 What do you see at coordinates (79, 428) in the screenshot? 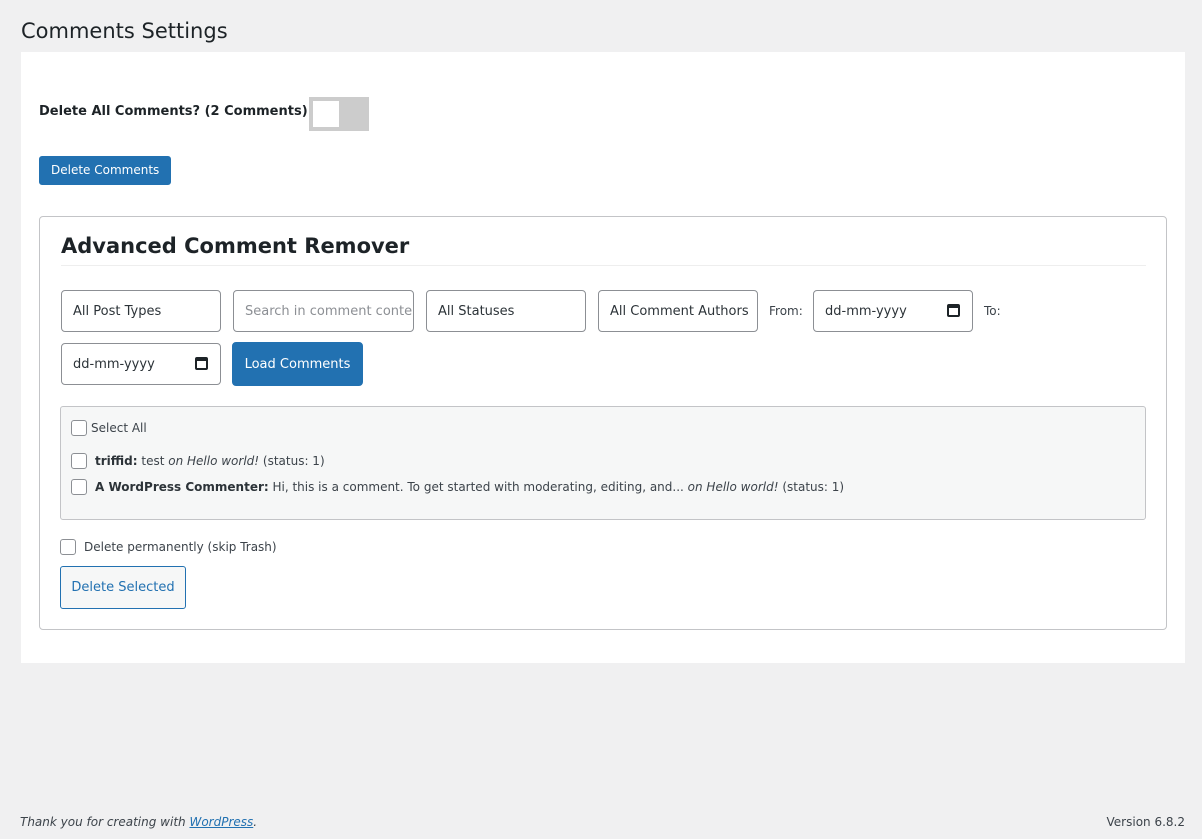
I see `select-all-checkbox` at bounding box center [79, 428].